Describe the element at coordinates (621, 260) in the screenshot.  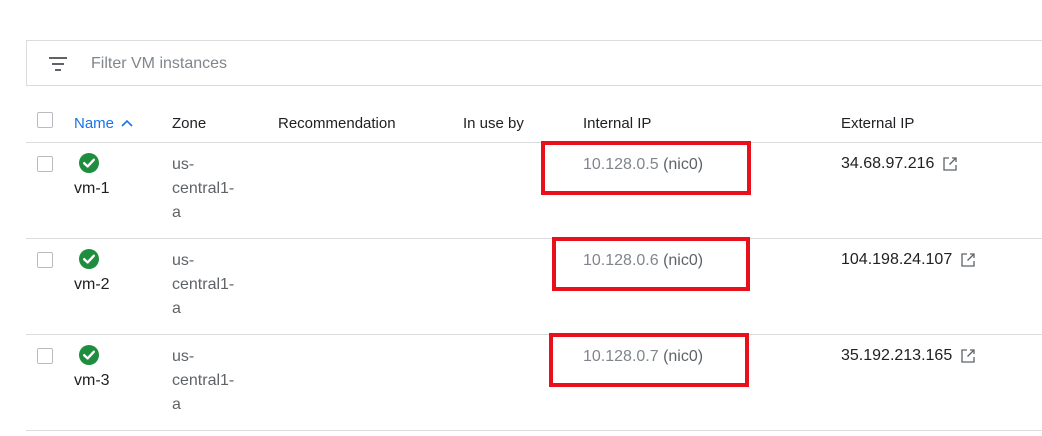
I see `internal-ip: 10.128.0.6` at that location.